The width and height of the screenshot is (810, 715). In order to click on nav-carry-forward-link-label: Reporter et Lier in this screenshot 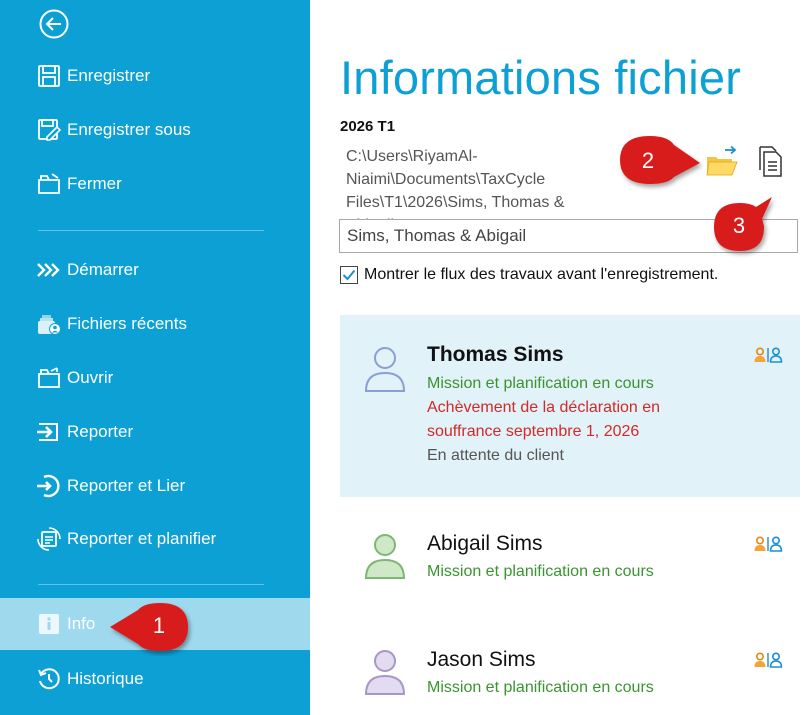, I will do `click(126, 485)`.